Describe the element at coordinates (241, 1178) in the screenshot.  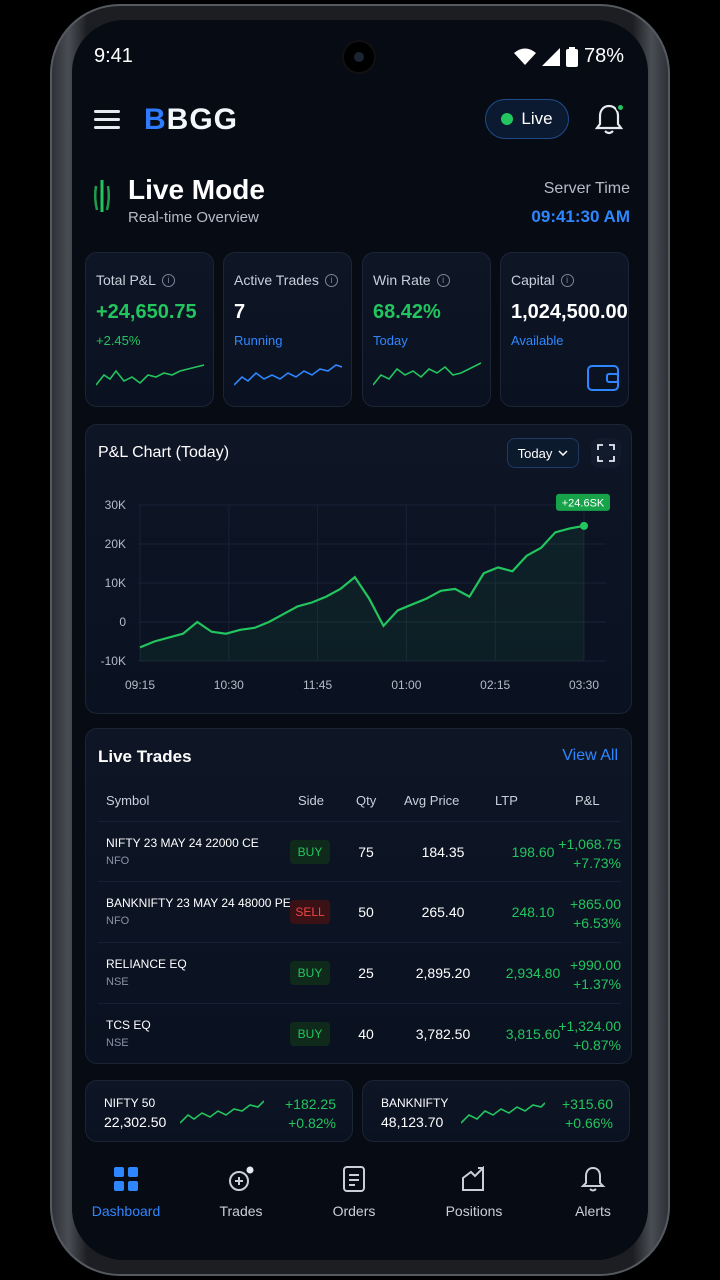
I see `trades-icon` at that location.